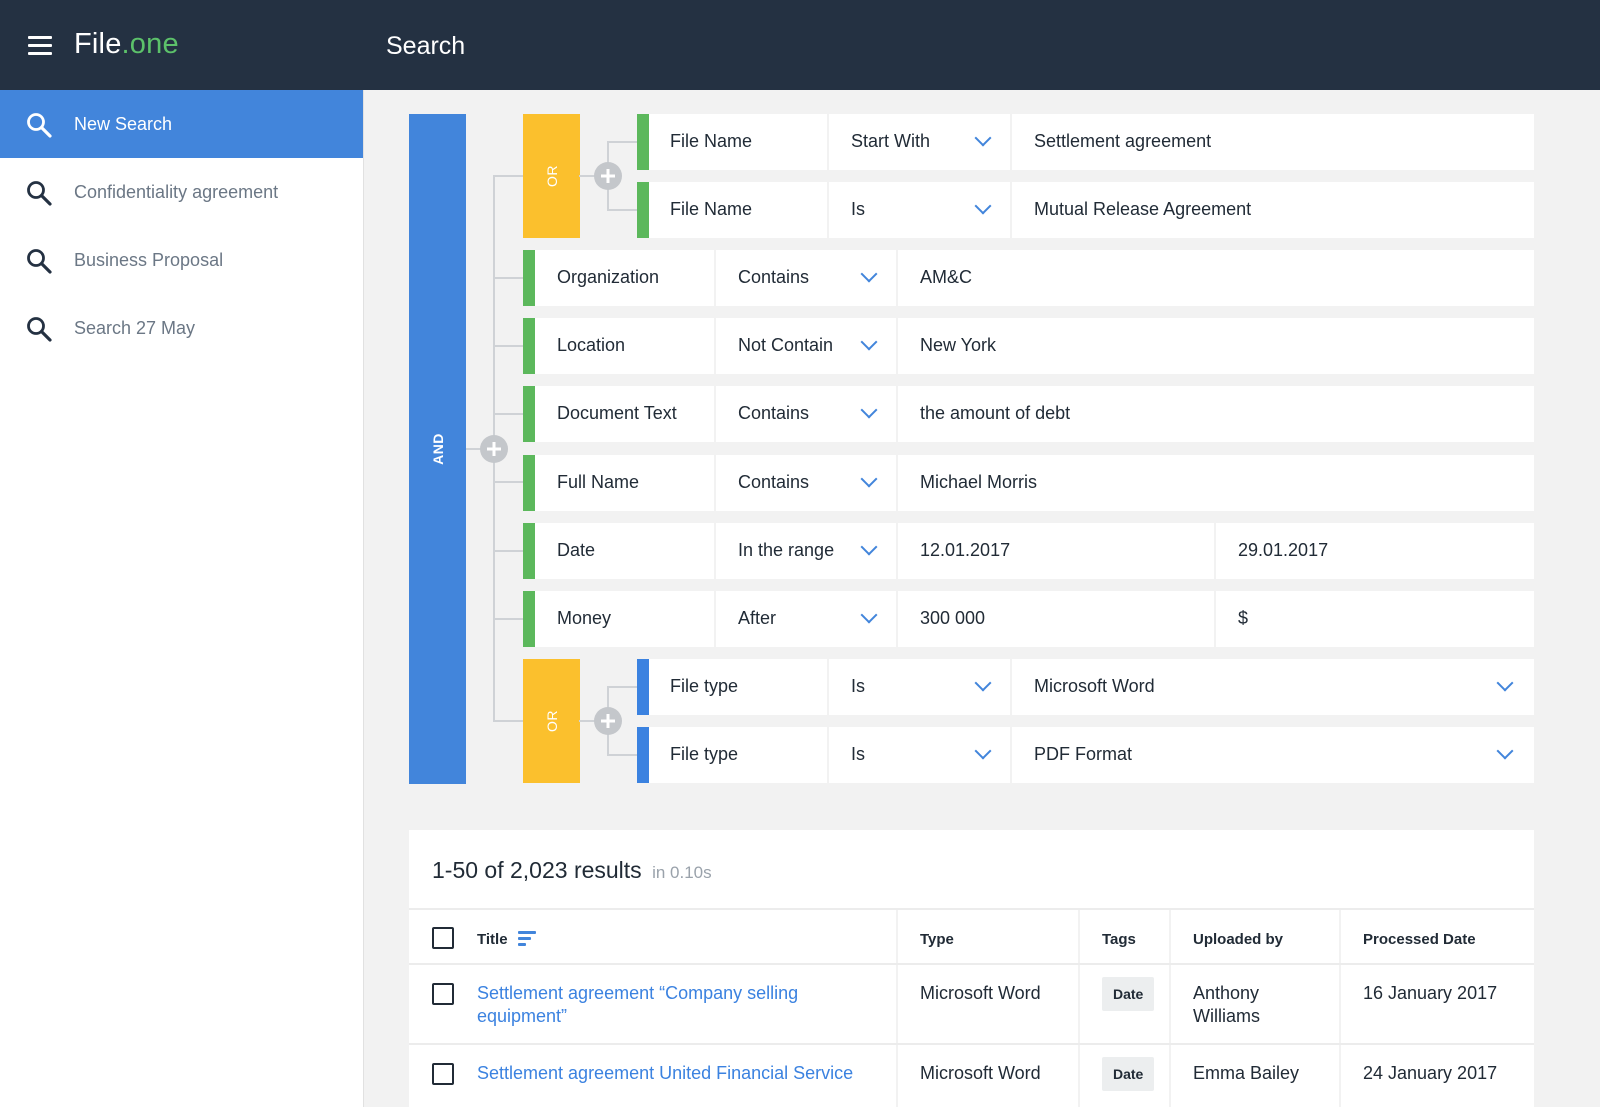 This screenshot has width=1600, height=1107. I want to click on uploaded-by: Emma Bailey, so click(1246, 1073).